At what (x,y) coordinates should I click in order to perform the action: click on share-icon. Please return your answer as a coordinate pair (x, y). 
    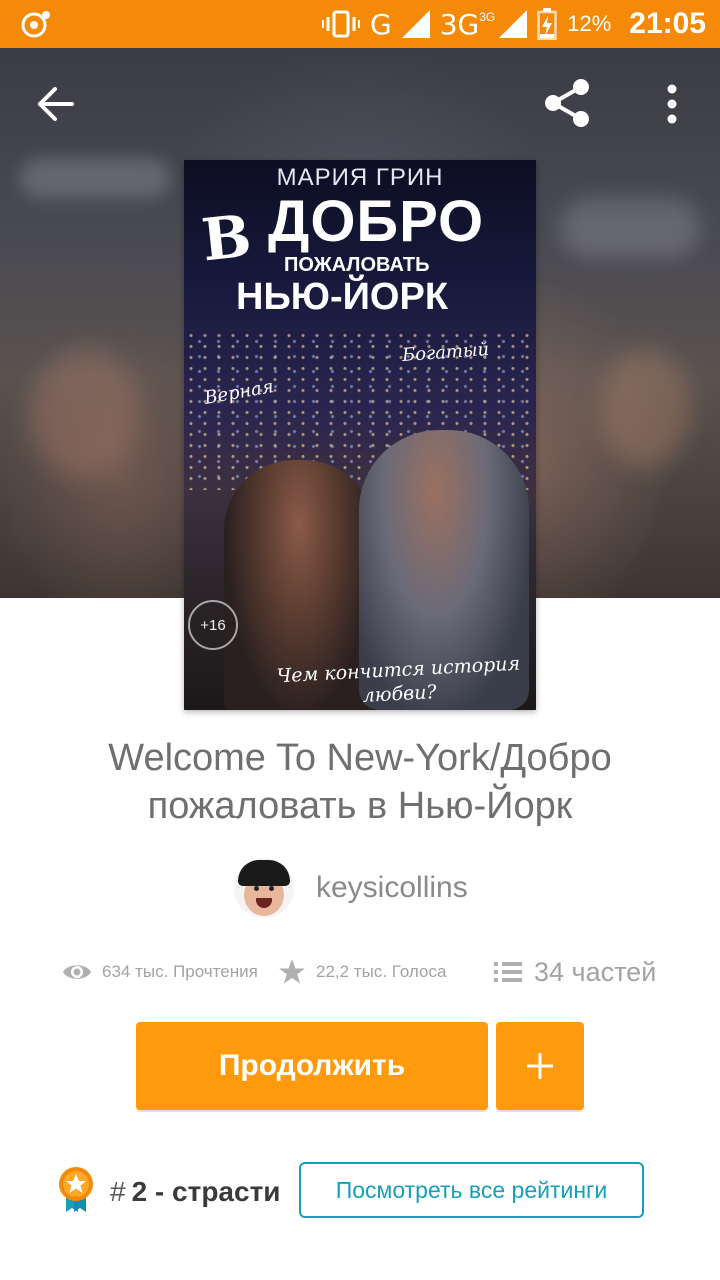
    Looking at the image, I should click on (567, 103).